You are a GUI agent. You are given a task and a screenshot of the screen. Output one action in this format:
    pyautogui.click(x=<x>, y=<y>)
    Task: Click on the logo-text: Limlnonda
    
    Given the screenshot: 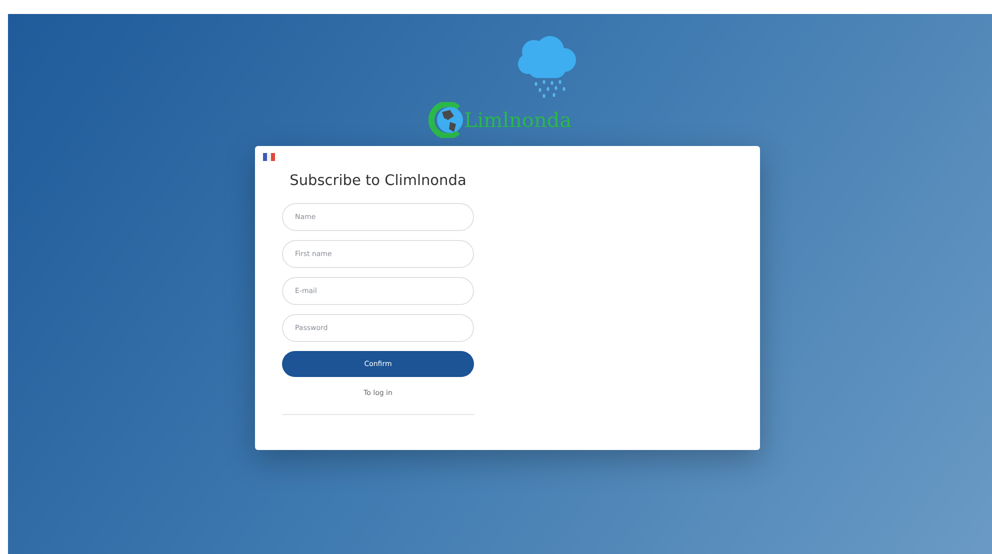 What is the action you would take?
    pyautogui.click(x=518, y=120)
    